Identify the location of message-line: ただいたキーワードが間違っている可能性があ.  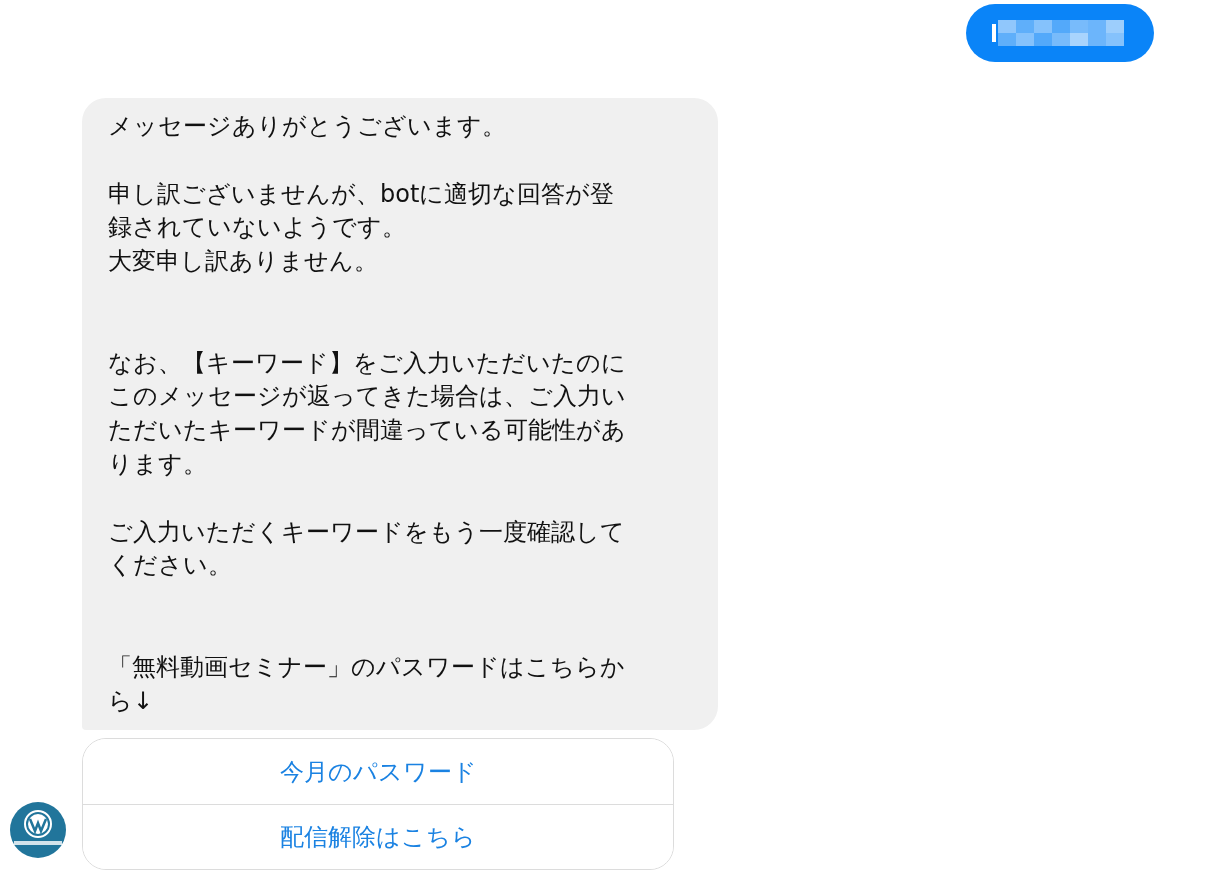
(367, 431).